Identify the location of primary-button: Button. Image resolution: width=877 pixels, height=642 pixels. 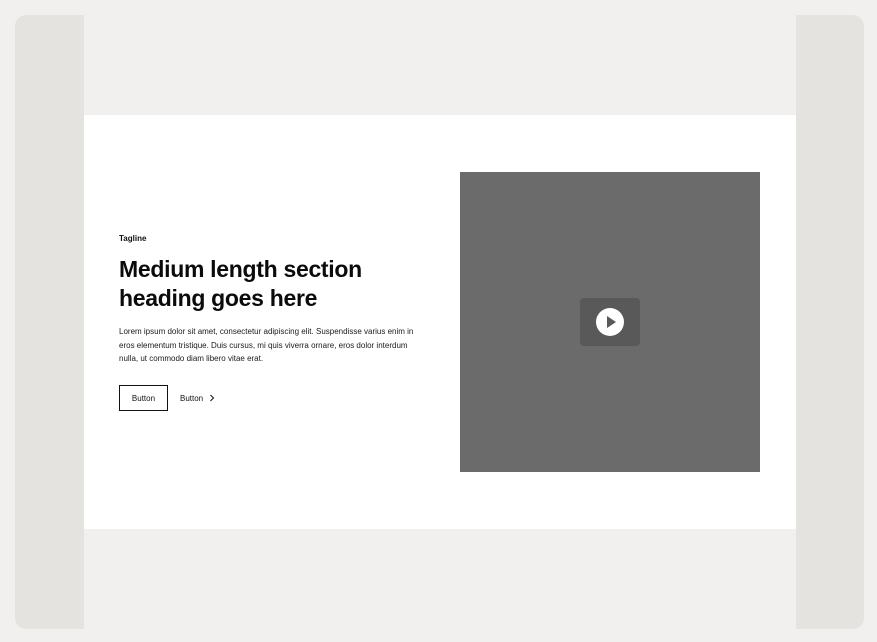
(143, 398).